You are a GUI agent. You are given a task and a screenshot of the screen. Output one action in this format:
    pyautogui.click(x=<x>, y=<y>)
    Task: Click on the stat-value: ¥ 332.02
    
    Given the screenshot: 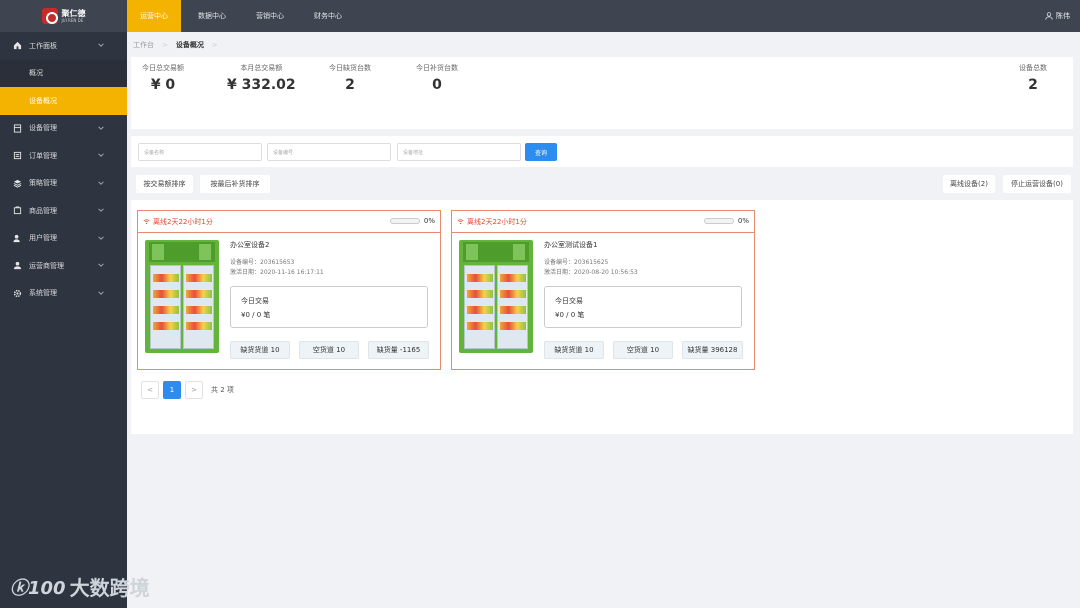 What is the action you would take?
    pyautogui.click(x=261, y=85)
    